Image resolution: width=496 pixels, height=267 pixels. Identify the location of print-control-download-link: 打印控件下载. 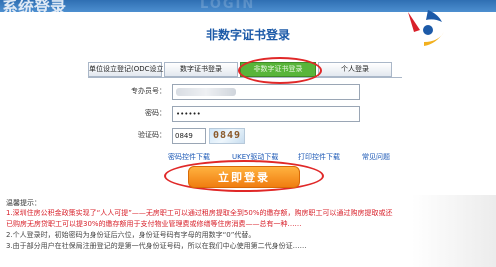
(319, 157).